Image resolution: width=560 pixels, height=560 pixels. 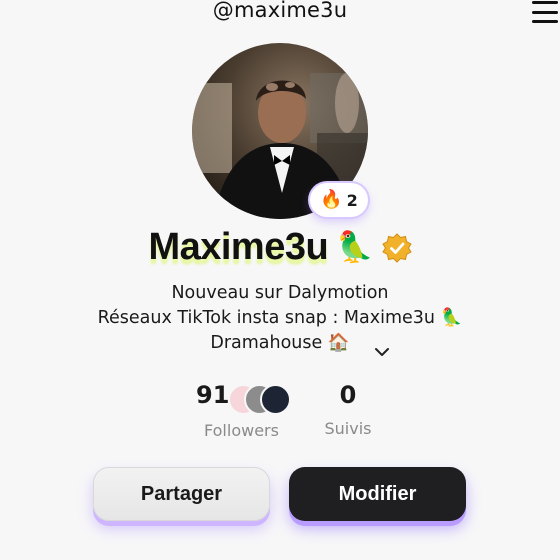 What do you see at coordinates (280, 293) in the screenshot?
I see `bio-line: Nouveau sur Dalymotion` at bounding box center [280, 293].